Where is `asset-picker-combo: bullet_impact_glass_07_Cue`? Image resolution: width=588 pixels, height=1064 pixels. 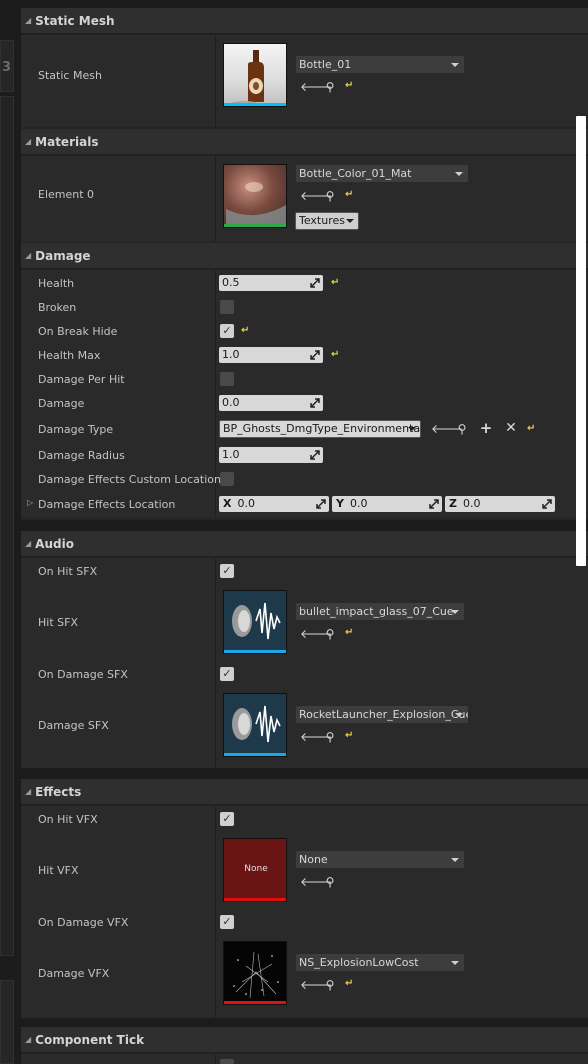
asset-picker-combo: bullet_impact_glass_07_Cue is located at coordinates (380, 611).